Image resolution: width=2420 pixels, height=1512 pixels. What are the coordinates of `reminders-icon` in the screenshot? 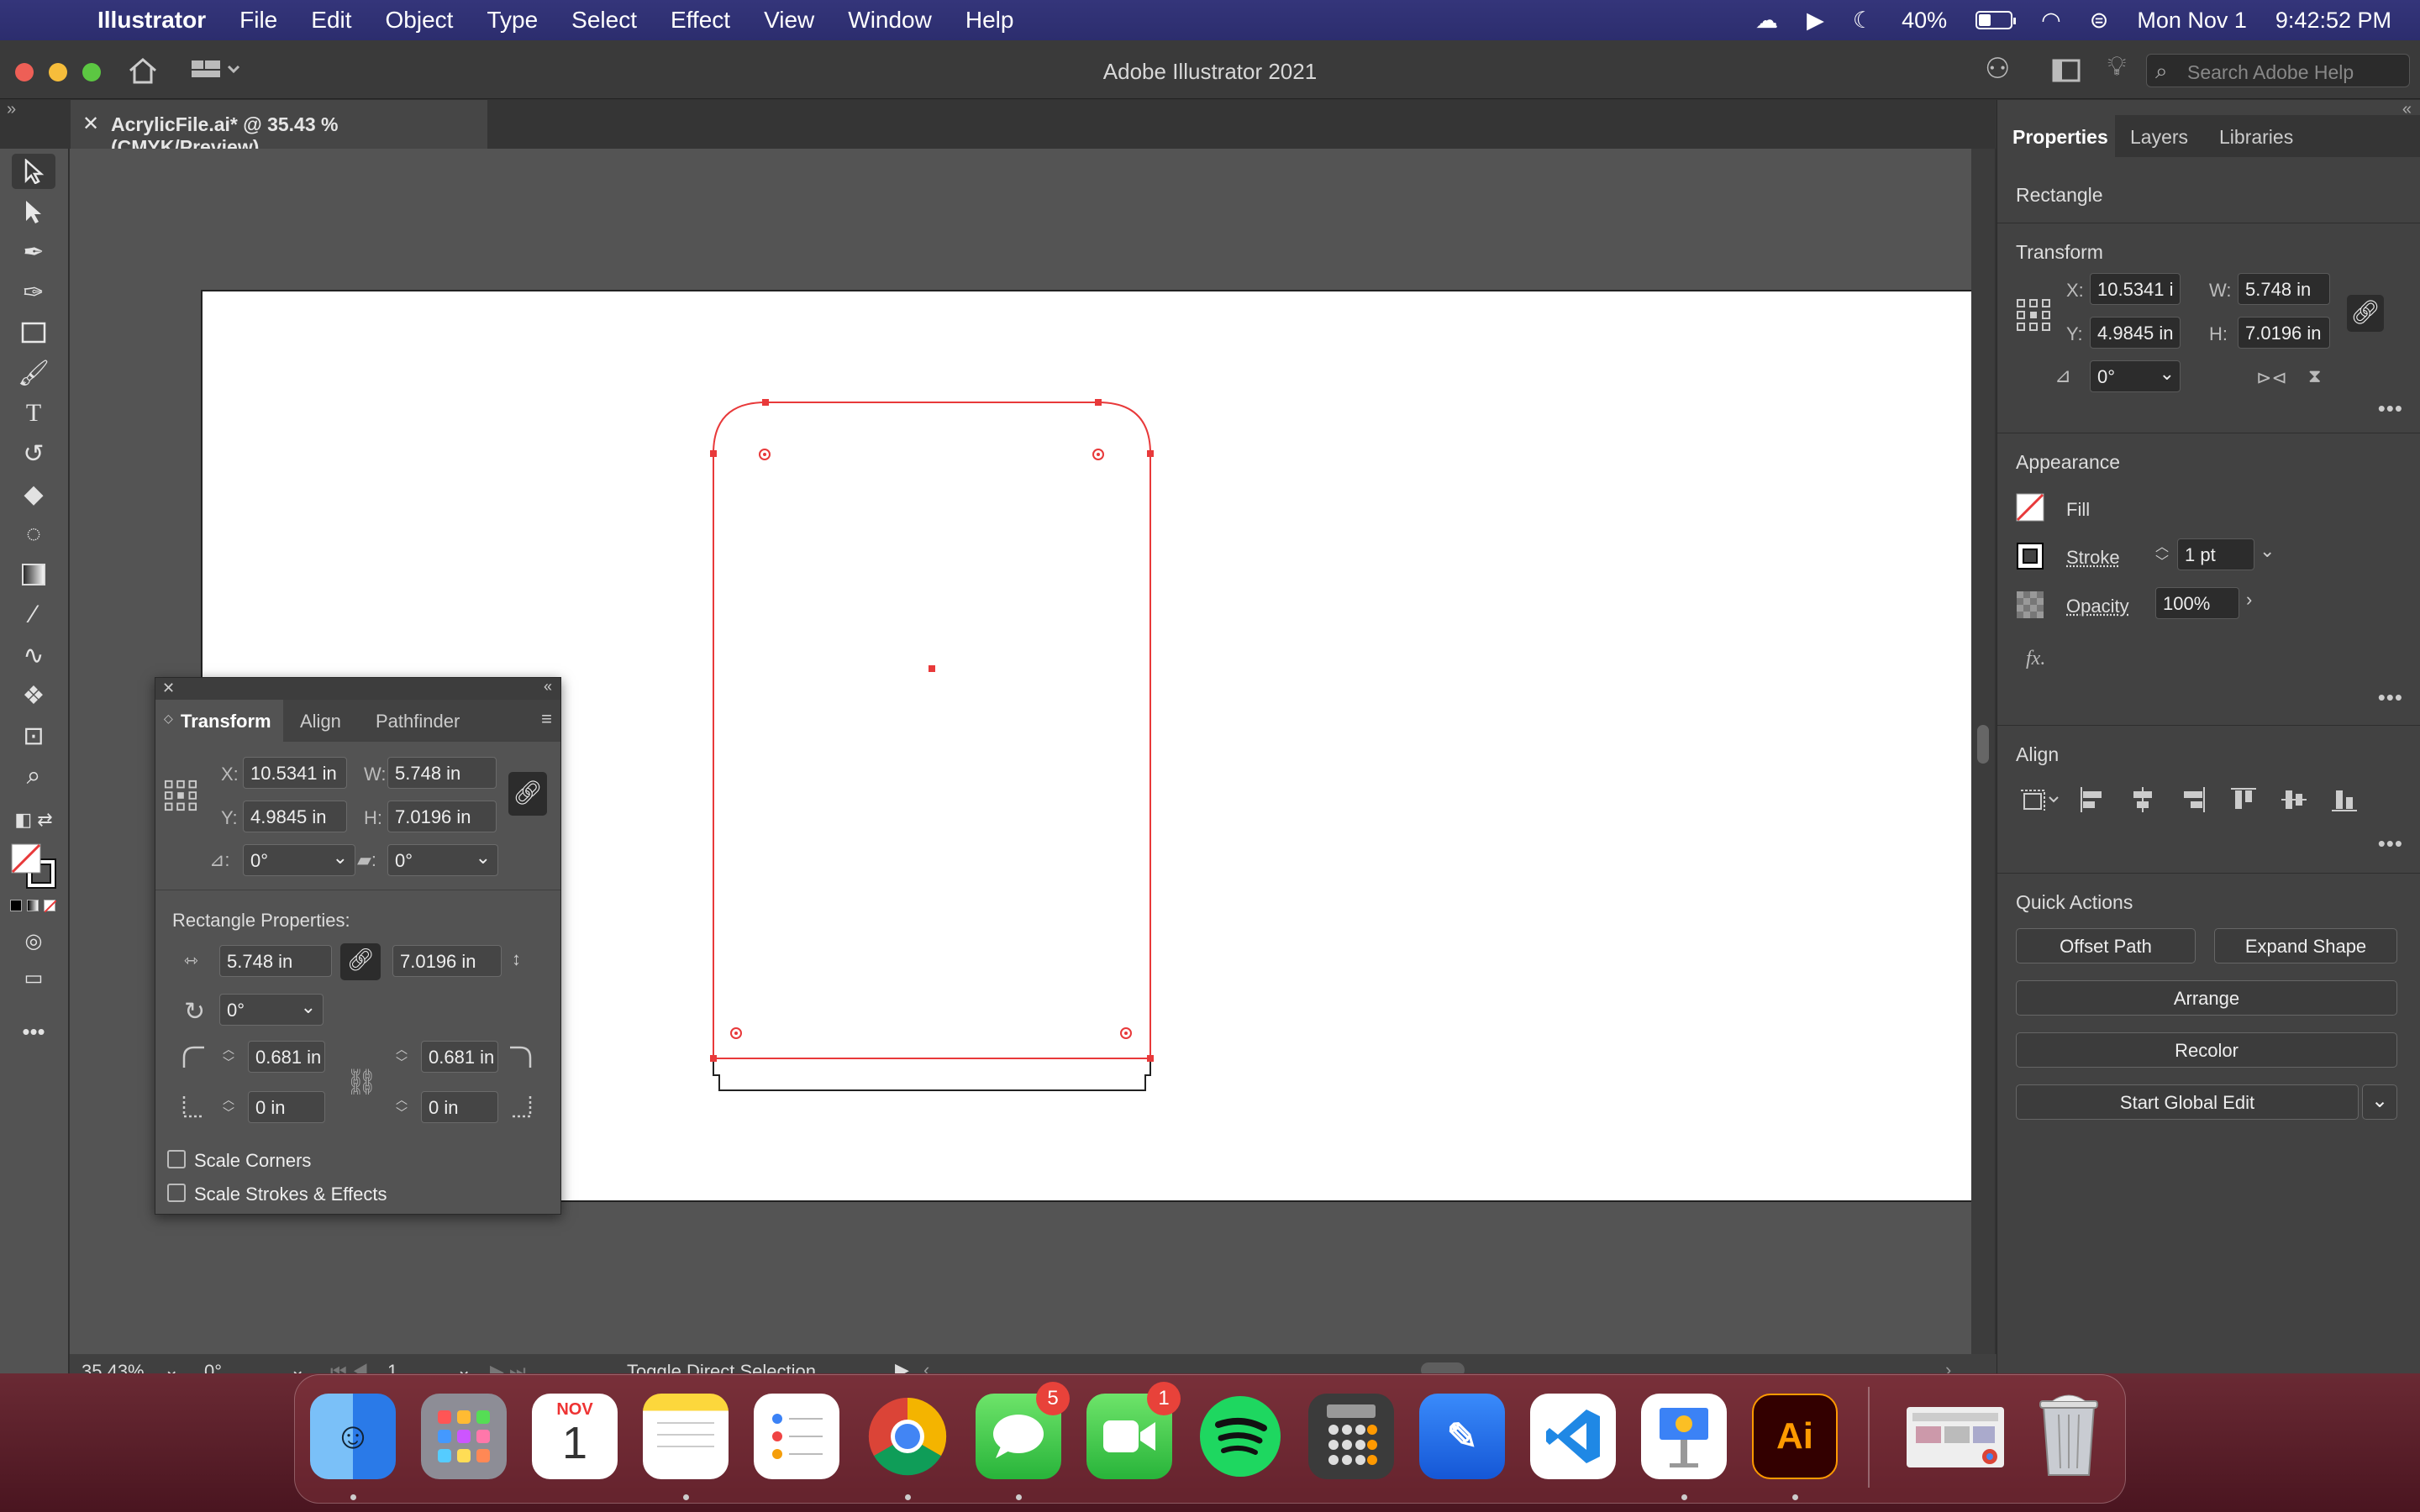 It's located at (796, 1436).